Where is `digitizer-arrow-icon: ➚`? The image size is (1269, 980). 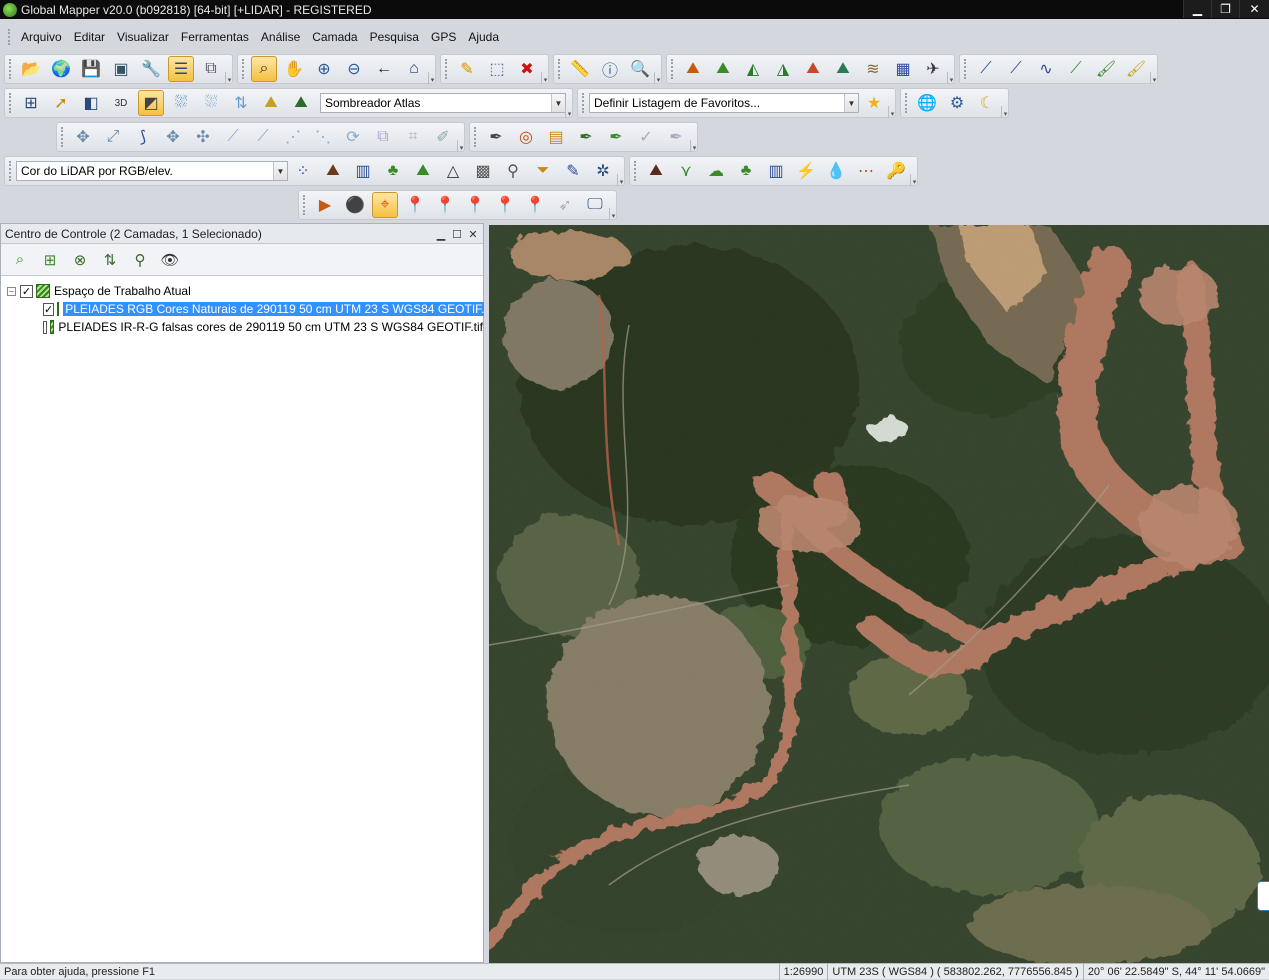
digitizer-arrow-icon: ➚ is located at coordinates (61, 103).